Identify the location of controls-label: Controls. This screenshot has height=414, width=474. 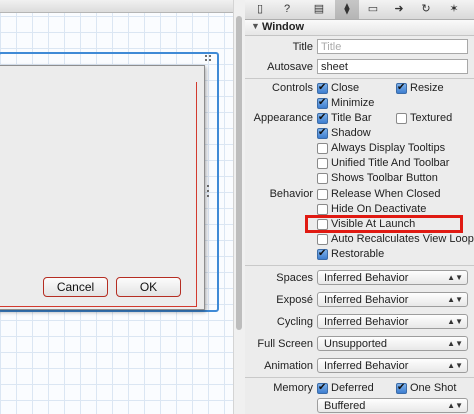
(292, 88).